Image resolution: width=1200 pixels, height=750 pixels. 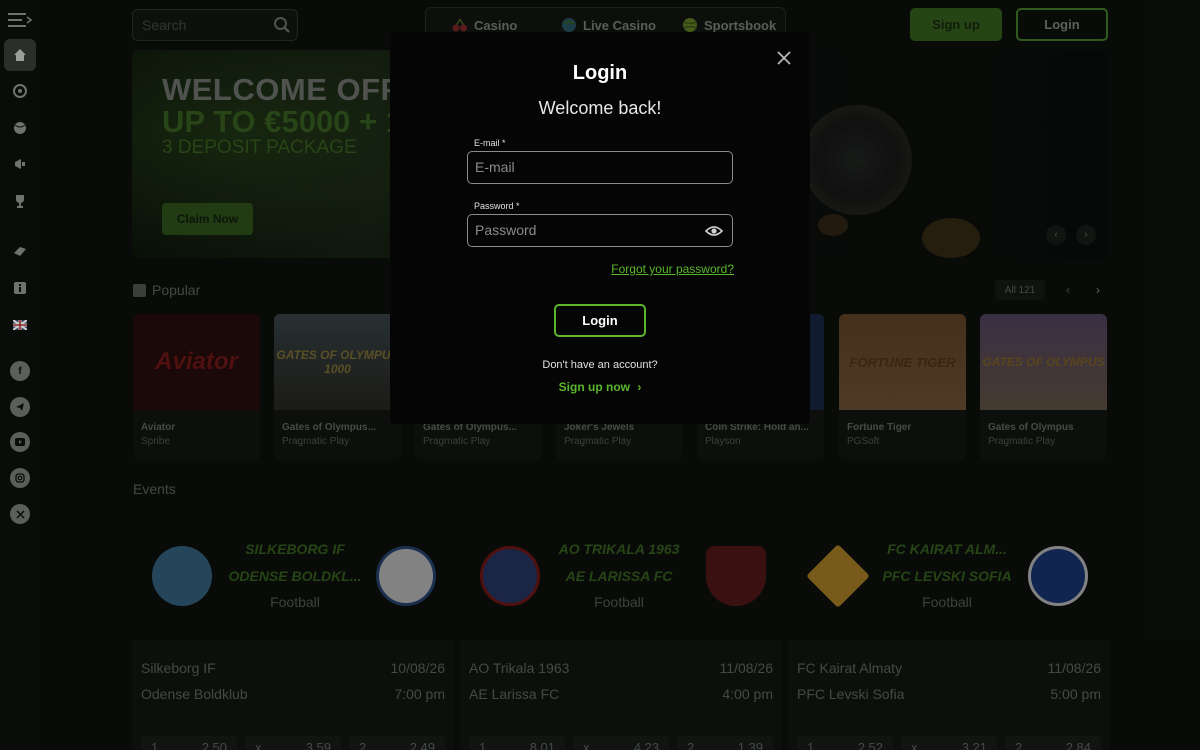 What do you see at coordinates (20, 20) in the screenshot?
I see `menu-icon` at bounding box center [20, 20].